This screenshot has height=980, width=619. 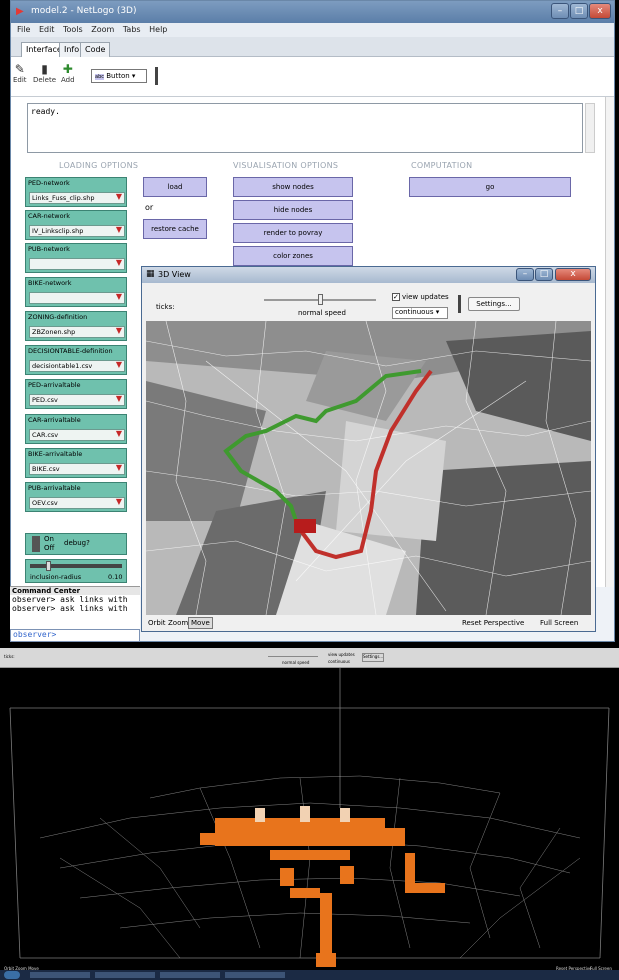 What do you see at coordinates (119, 76) in the screenshot?
I see `widget-type-select: abc Button ▾` at bounding box center [119, 76].